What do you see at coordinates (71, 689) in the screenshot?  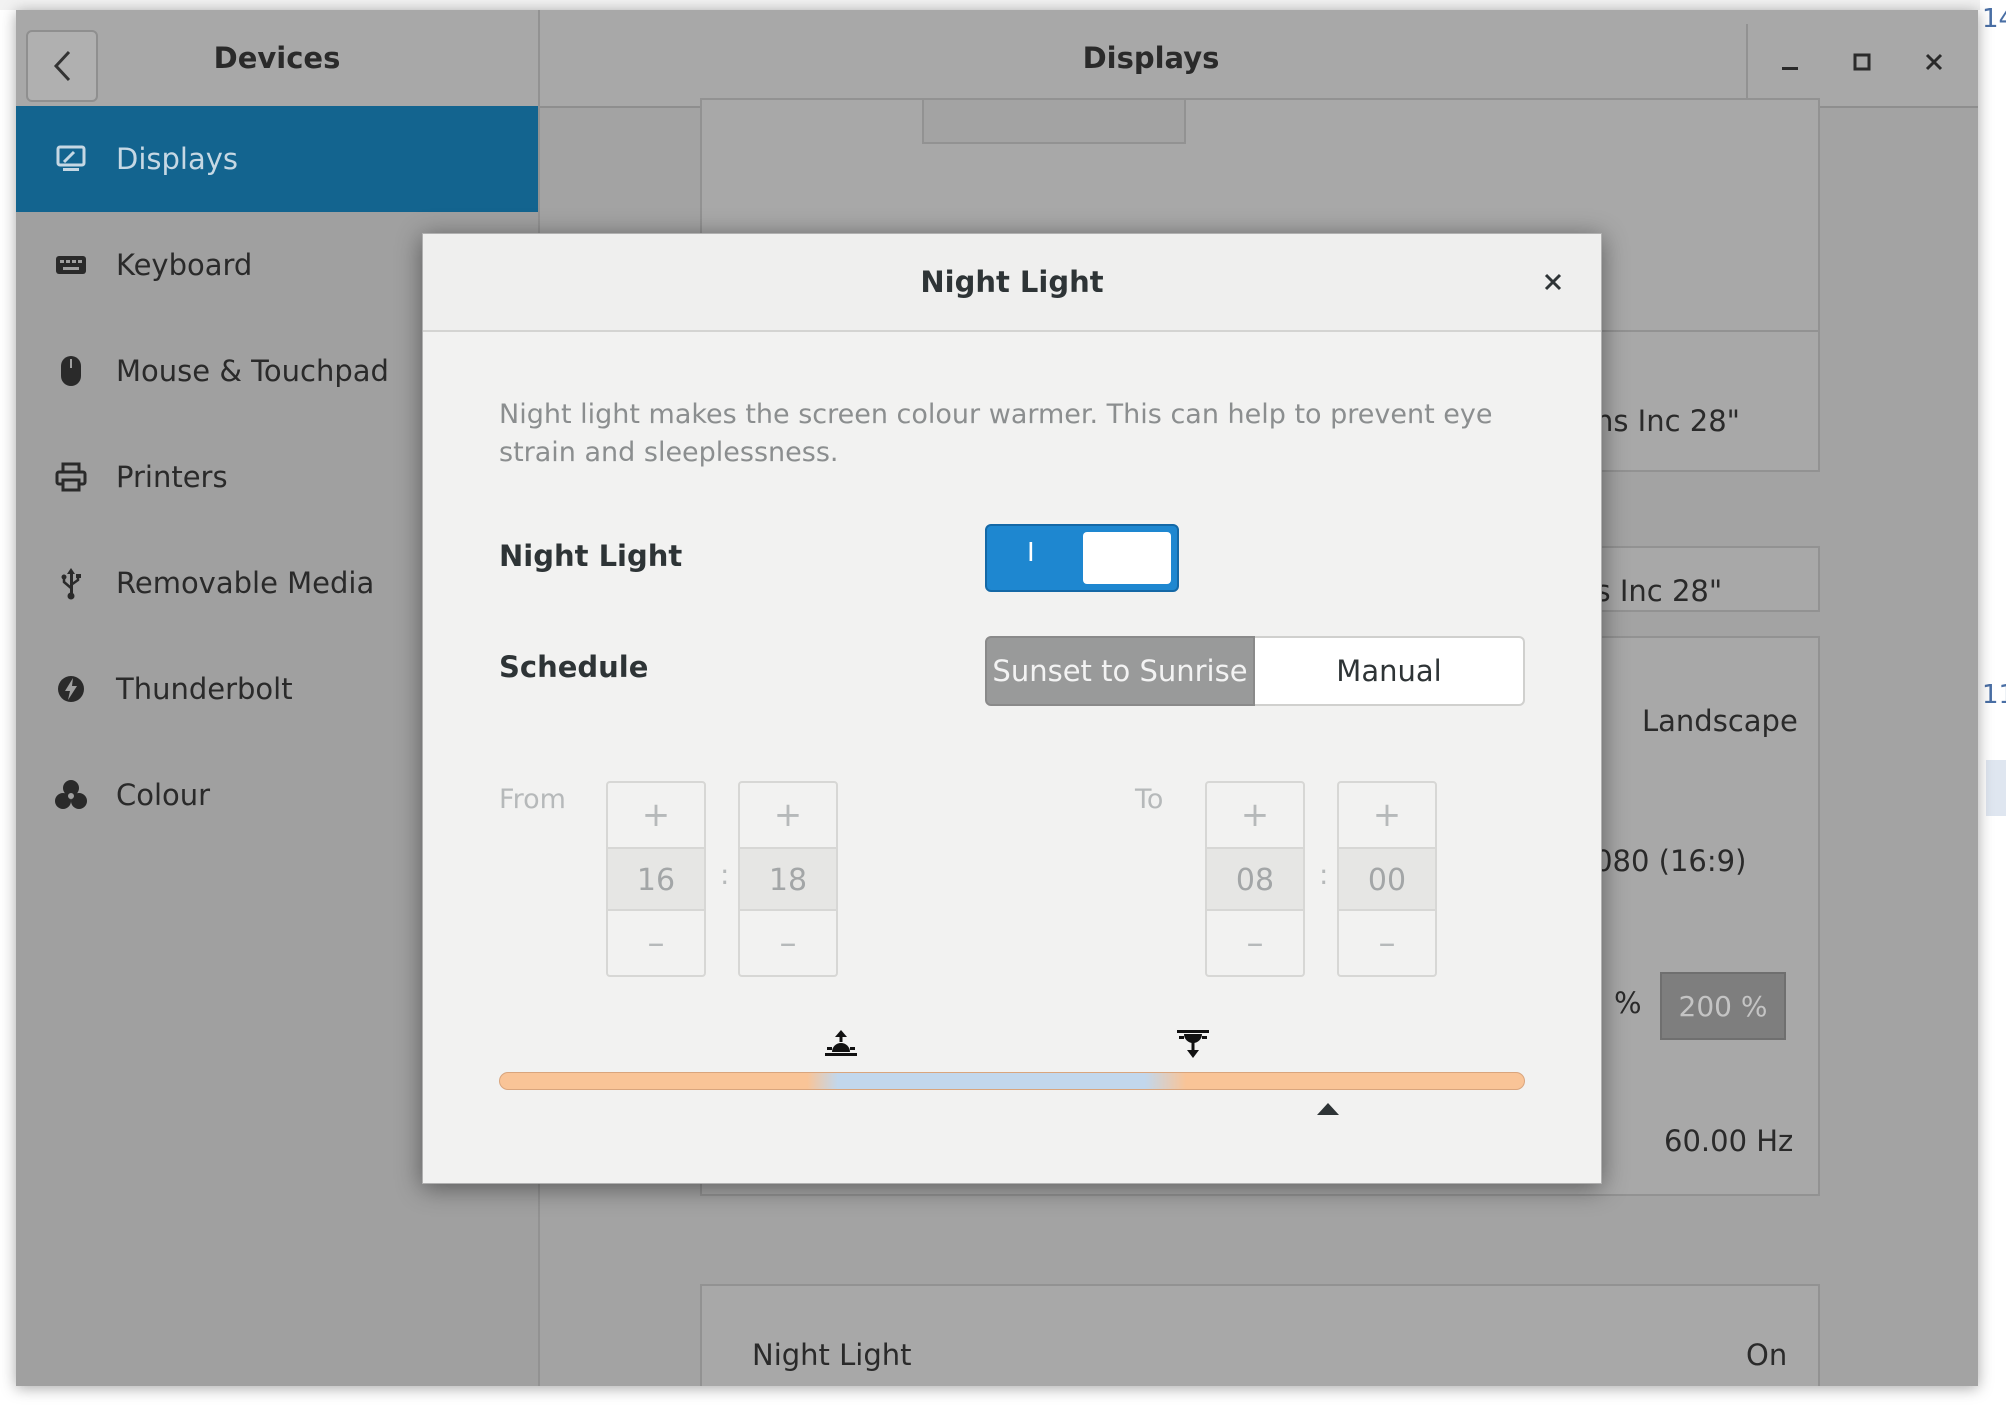 I see `thunderbolt-icon` at bounding box center [71, 689].